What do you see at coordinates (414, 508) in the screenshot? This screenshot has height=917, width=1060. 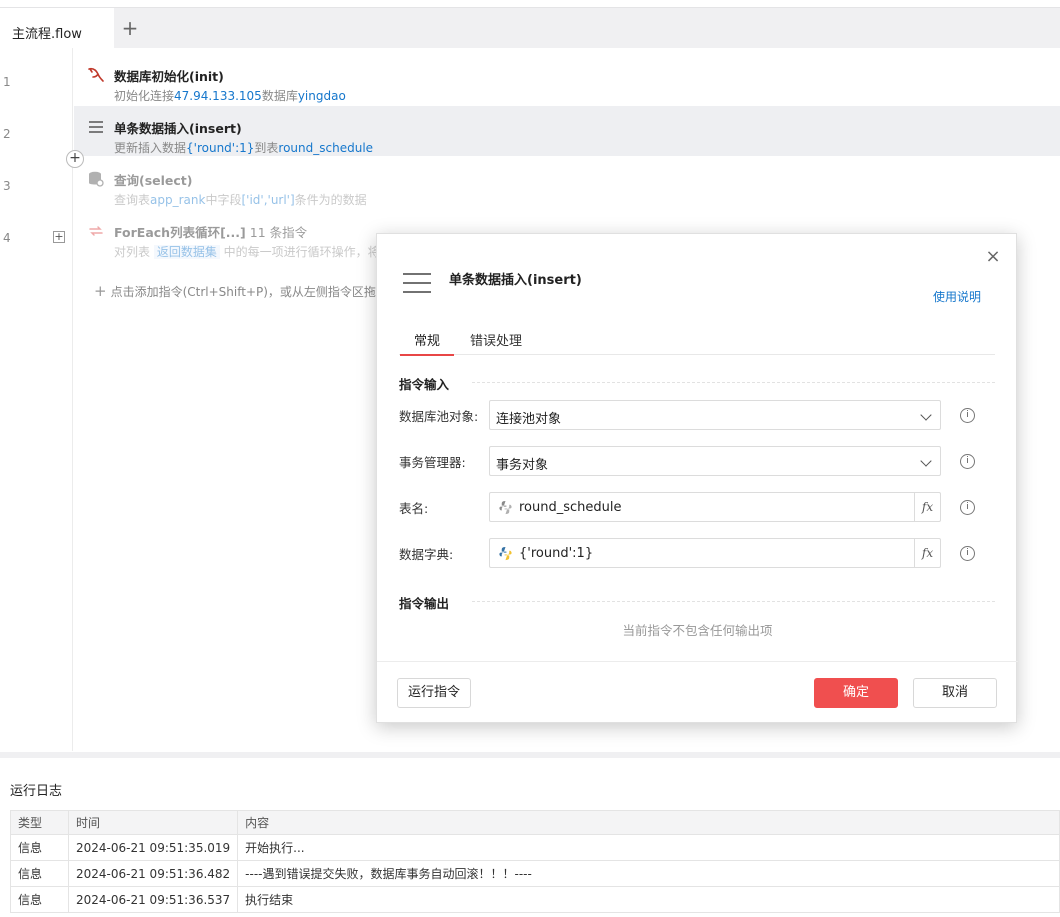 I see `field-label: 表名:` at bounding box center [414, 508].